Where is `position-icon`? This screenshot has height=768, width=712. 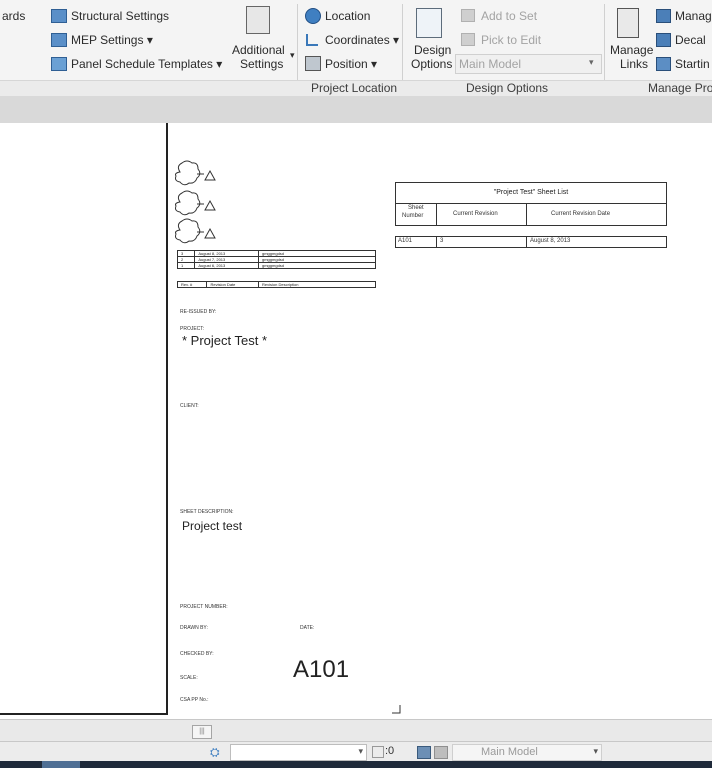
position-icon is located at coordinates (313, 63).